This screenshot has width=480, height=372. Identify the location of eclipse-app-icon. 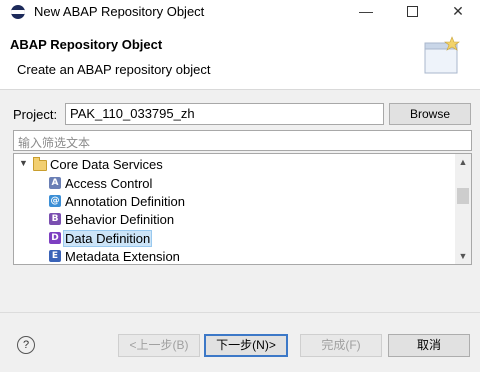
(18, 12).